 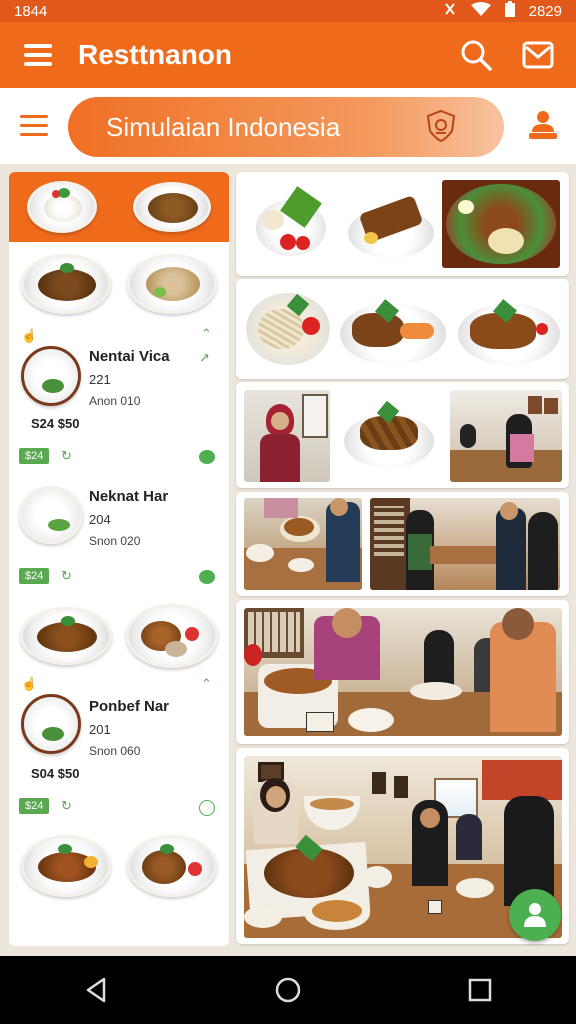 I want to click on item-sub: Anon 010, so click(x=115, y=401).